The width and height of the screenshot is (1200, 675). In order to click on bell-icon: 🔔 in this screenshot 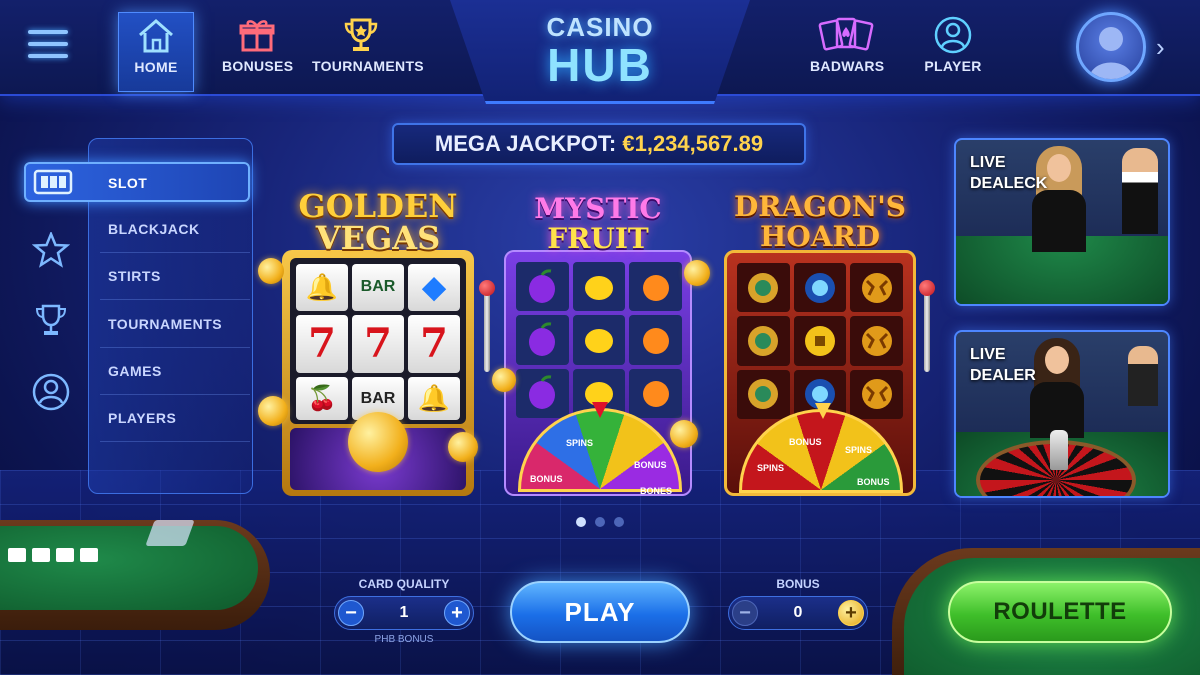, I will do `click(322, 287)`.